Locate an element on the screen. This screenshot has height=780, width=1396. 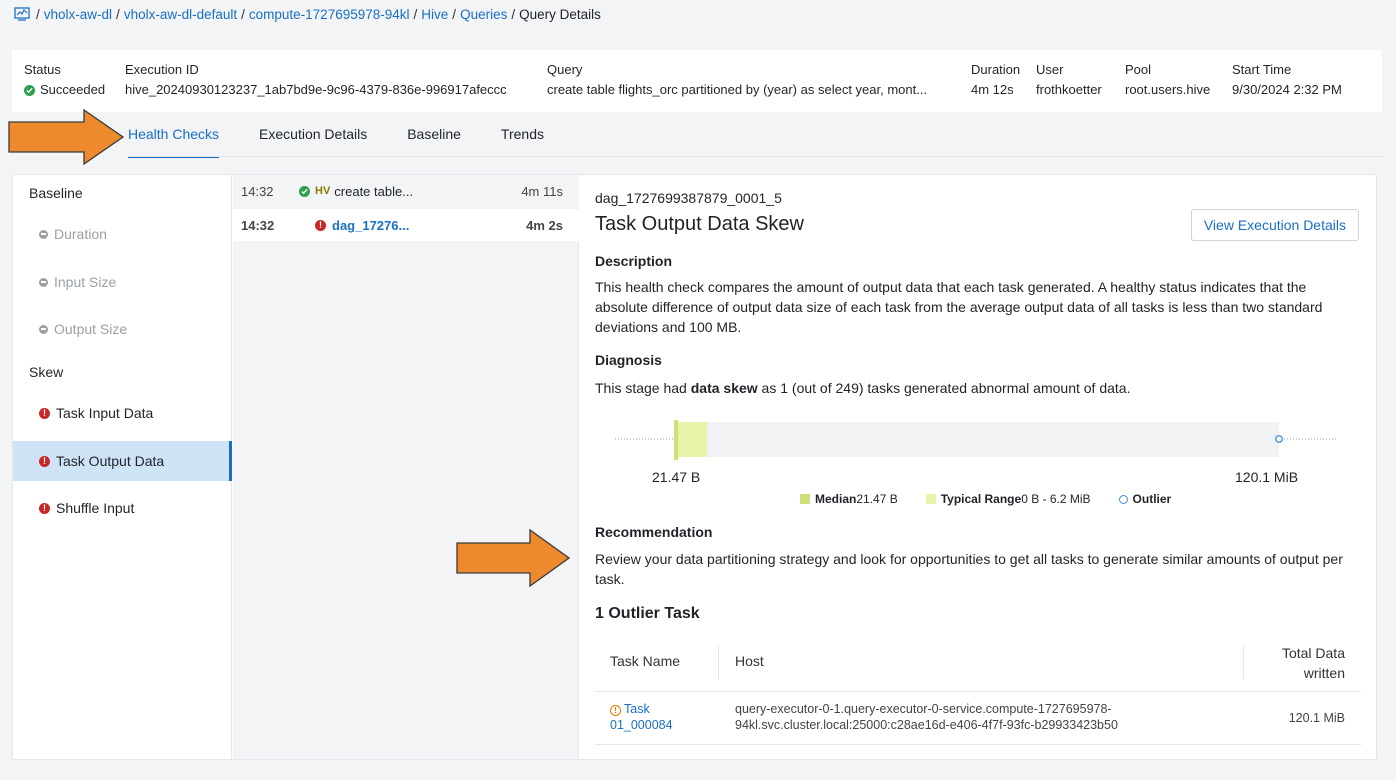
tab-health-checks: Health Checks is located at coordinates (174, 139).